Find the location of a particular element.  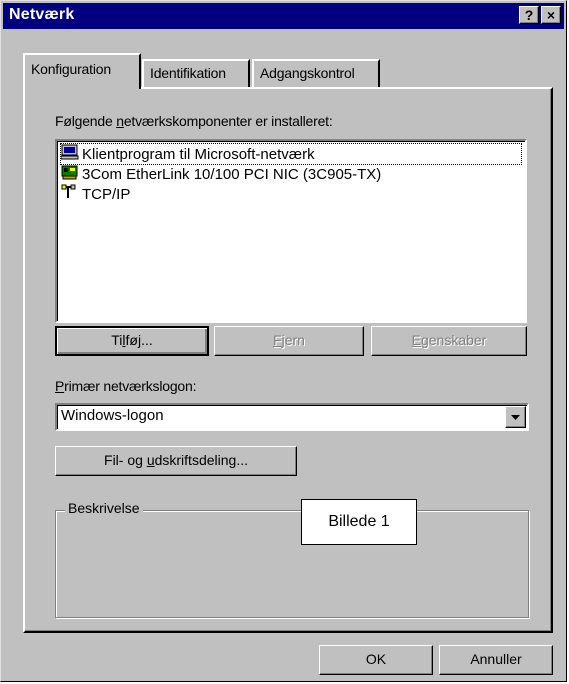

tab-label: Adgangskontrol is located at coordinates (307, 73).